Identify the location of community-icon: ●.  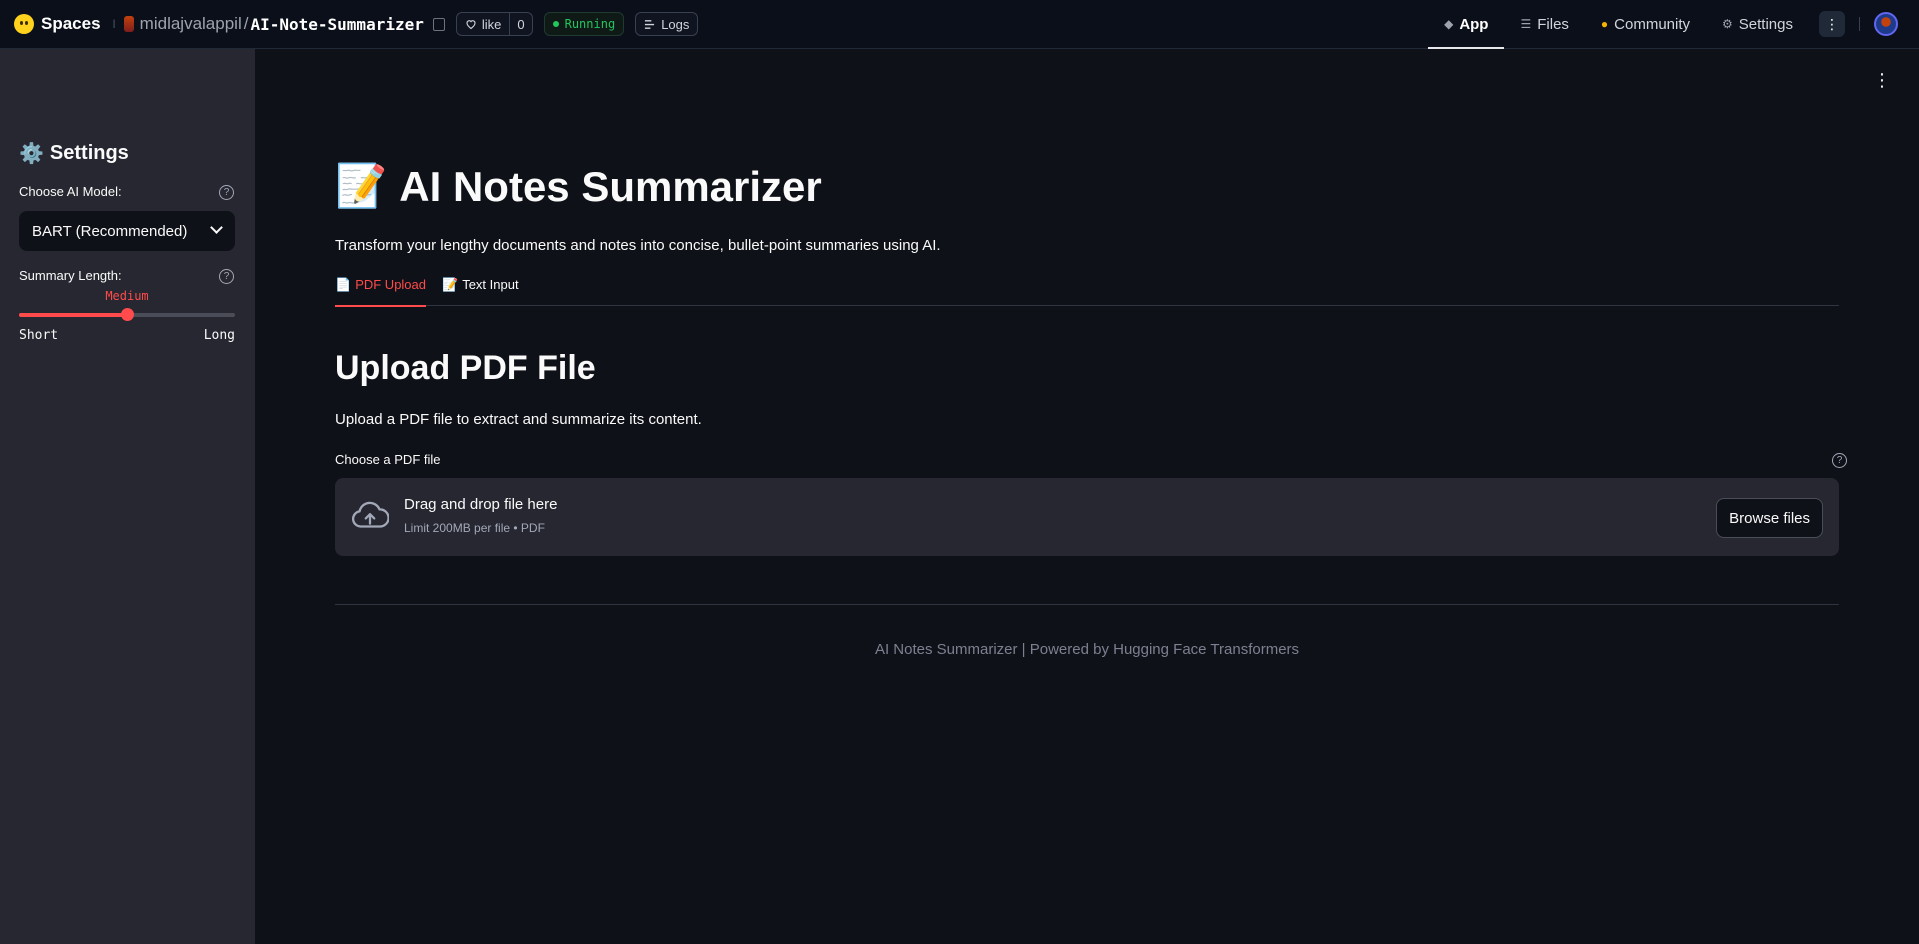
(1604, 24).